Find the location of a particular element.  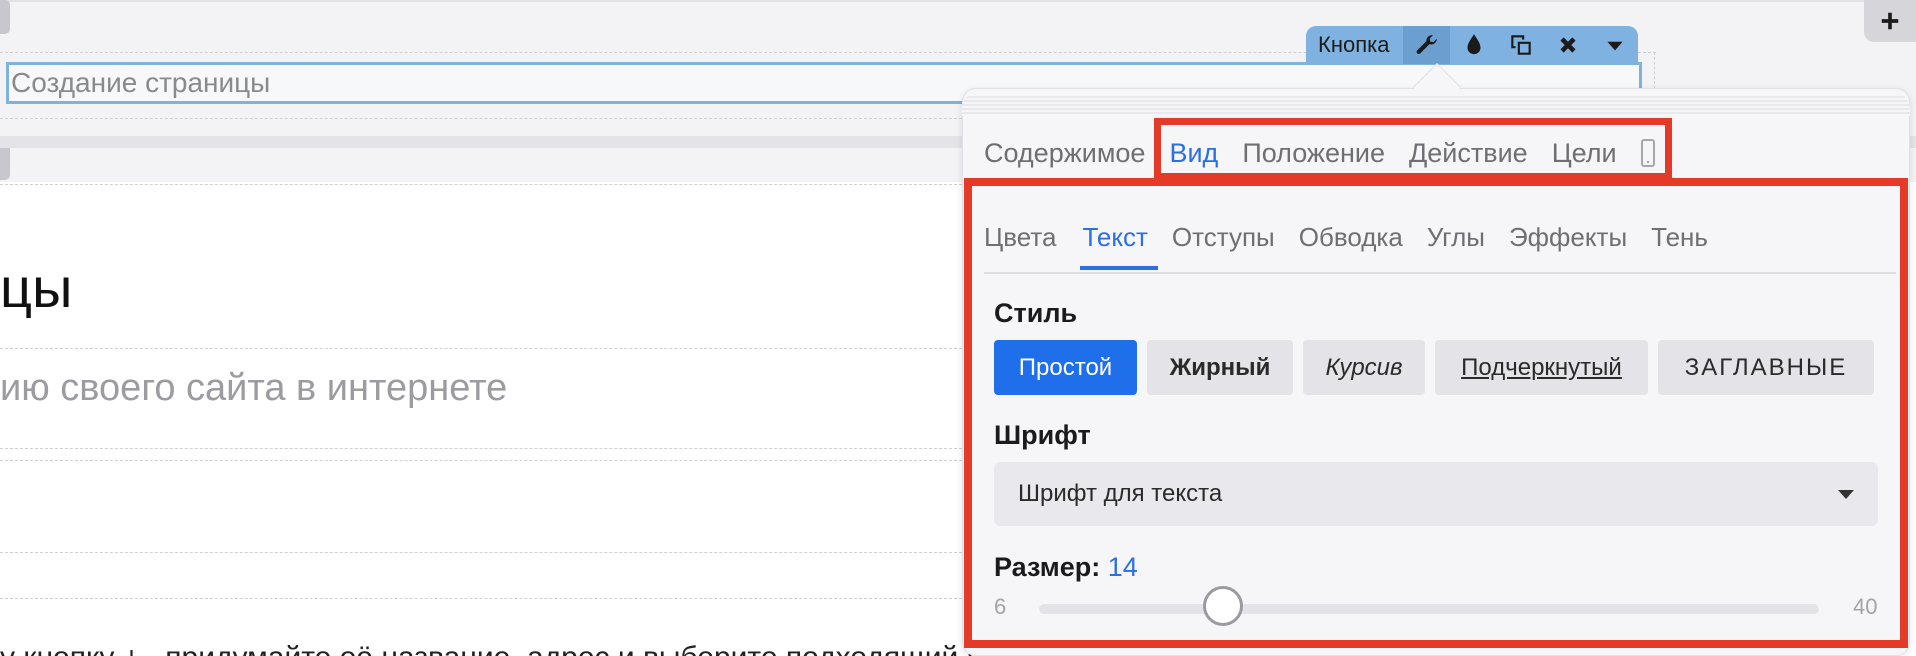

size-slider-thumb is located at coordinates (1222, 606).